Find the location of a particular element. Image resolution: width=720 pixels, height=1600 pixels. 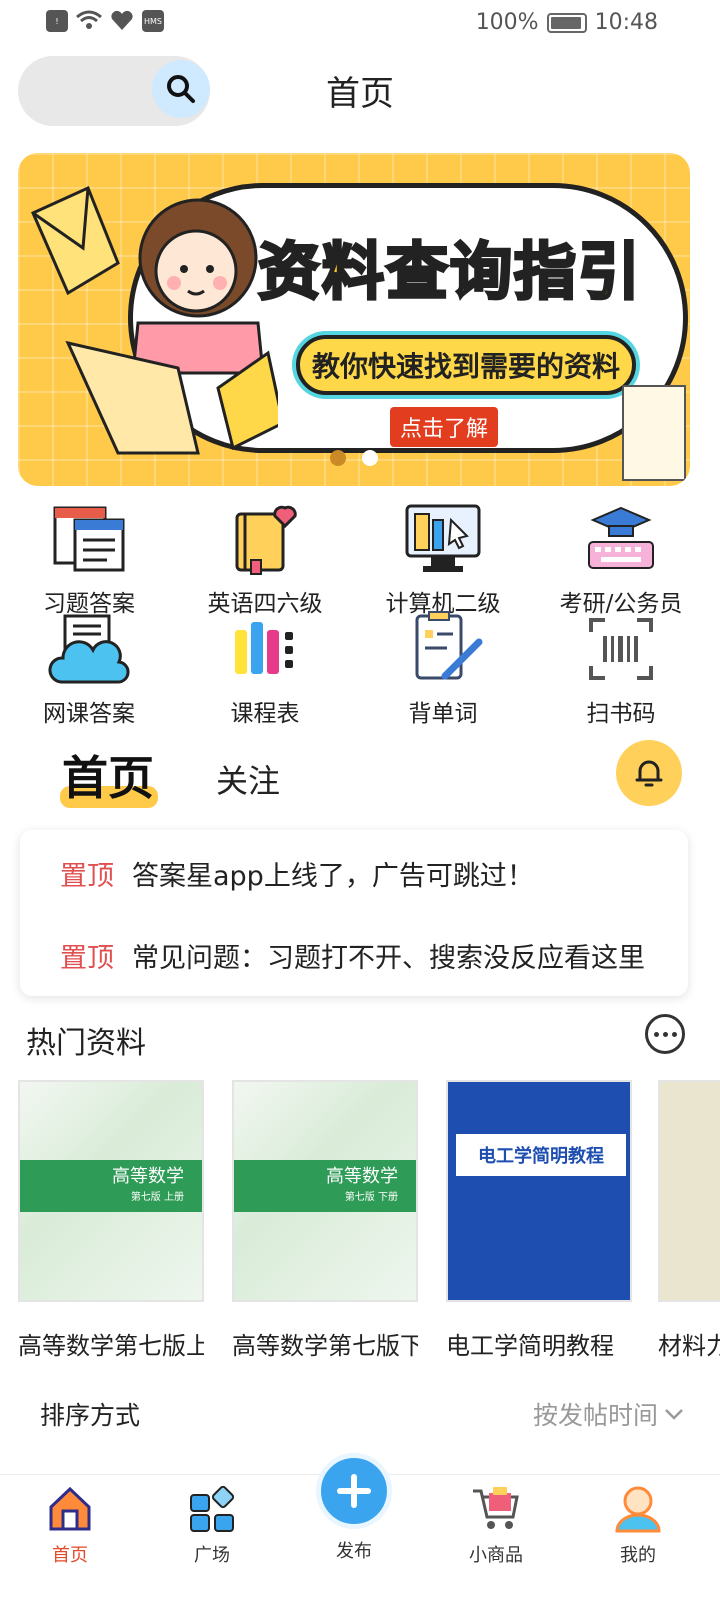

grid-item-vocab: 背单词 is located at coordinates (443, 669).